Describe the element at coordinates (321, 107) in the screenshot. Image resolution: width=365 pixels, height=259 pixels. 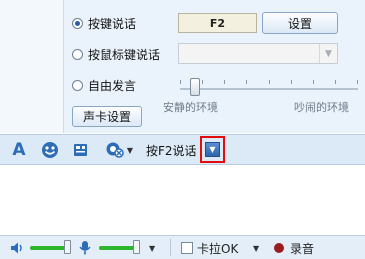
I see `slider-label-noisy: 吵闹的环境` at that location.